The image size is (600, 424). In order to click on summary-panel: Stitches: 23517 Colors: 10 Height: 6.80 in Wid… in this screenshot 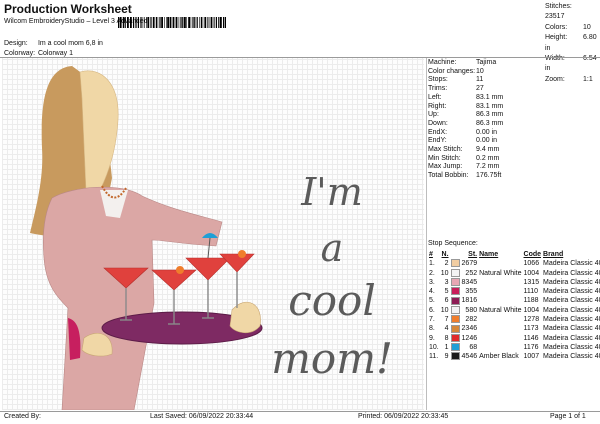, I will do `click(572, 43)`.